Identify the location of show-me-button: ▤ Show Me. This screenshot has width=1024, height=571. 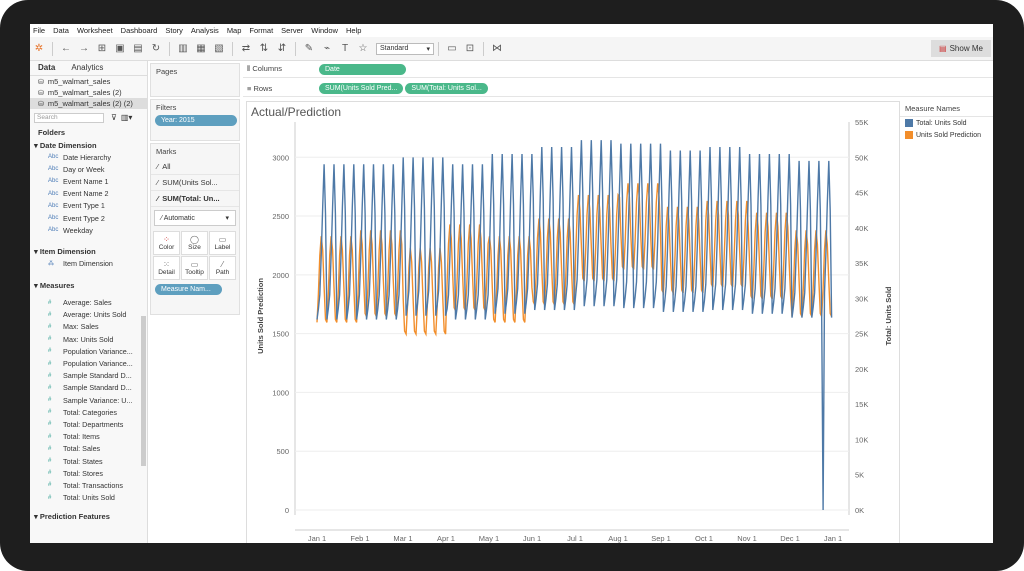
(961, 48).